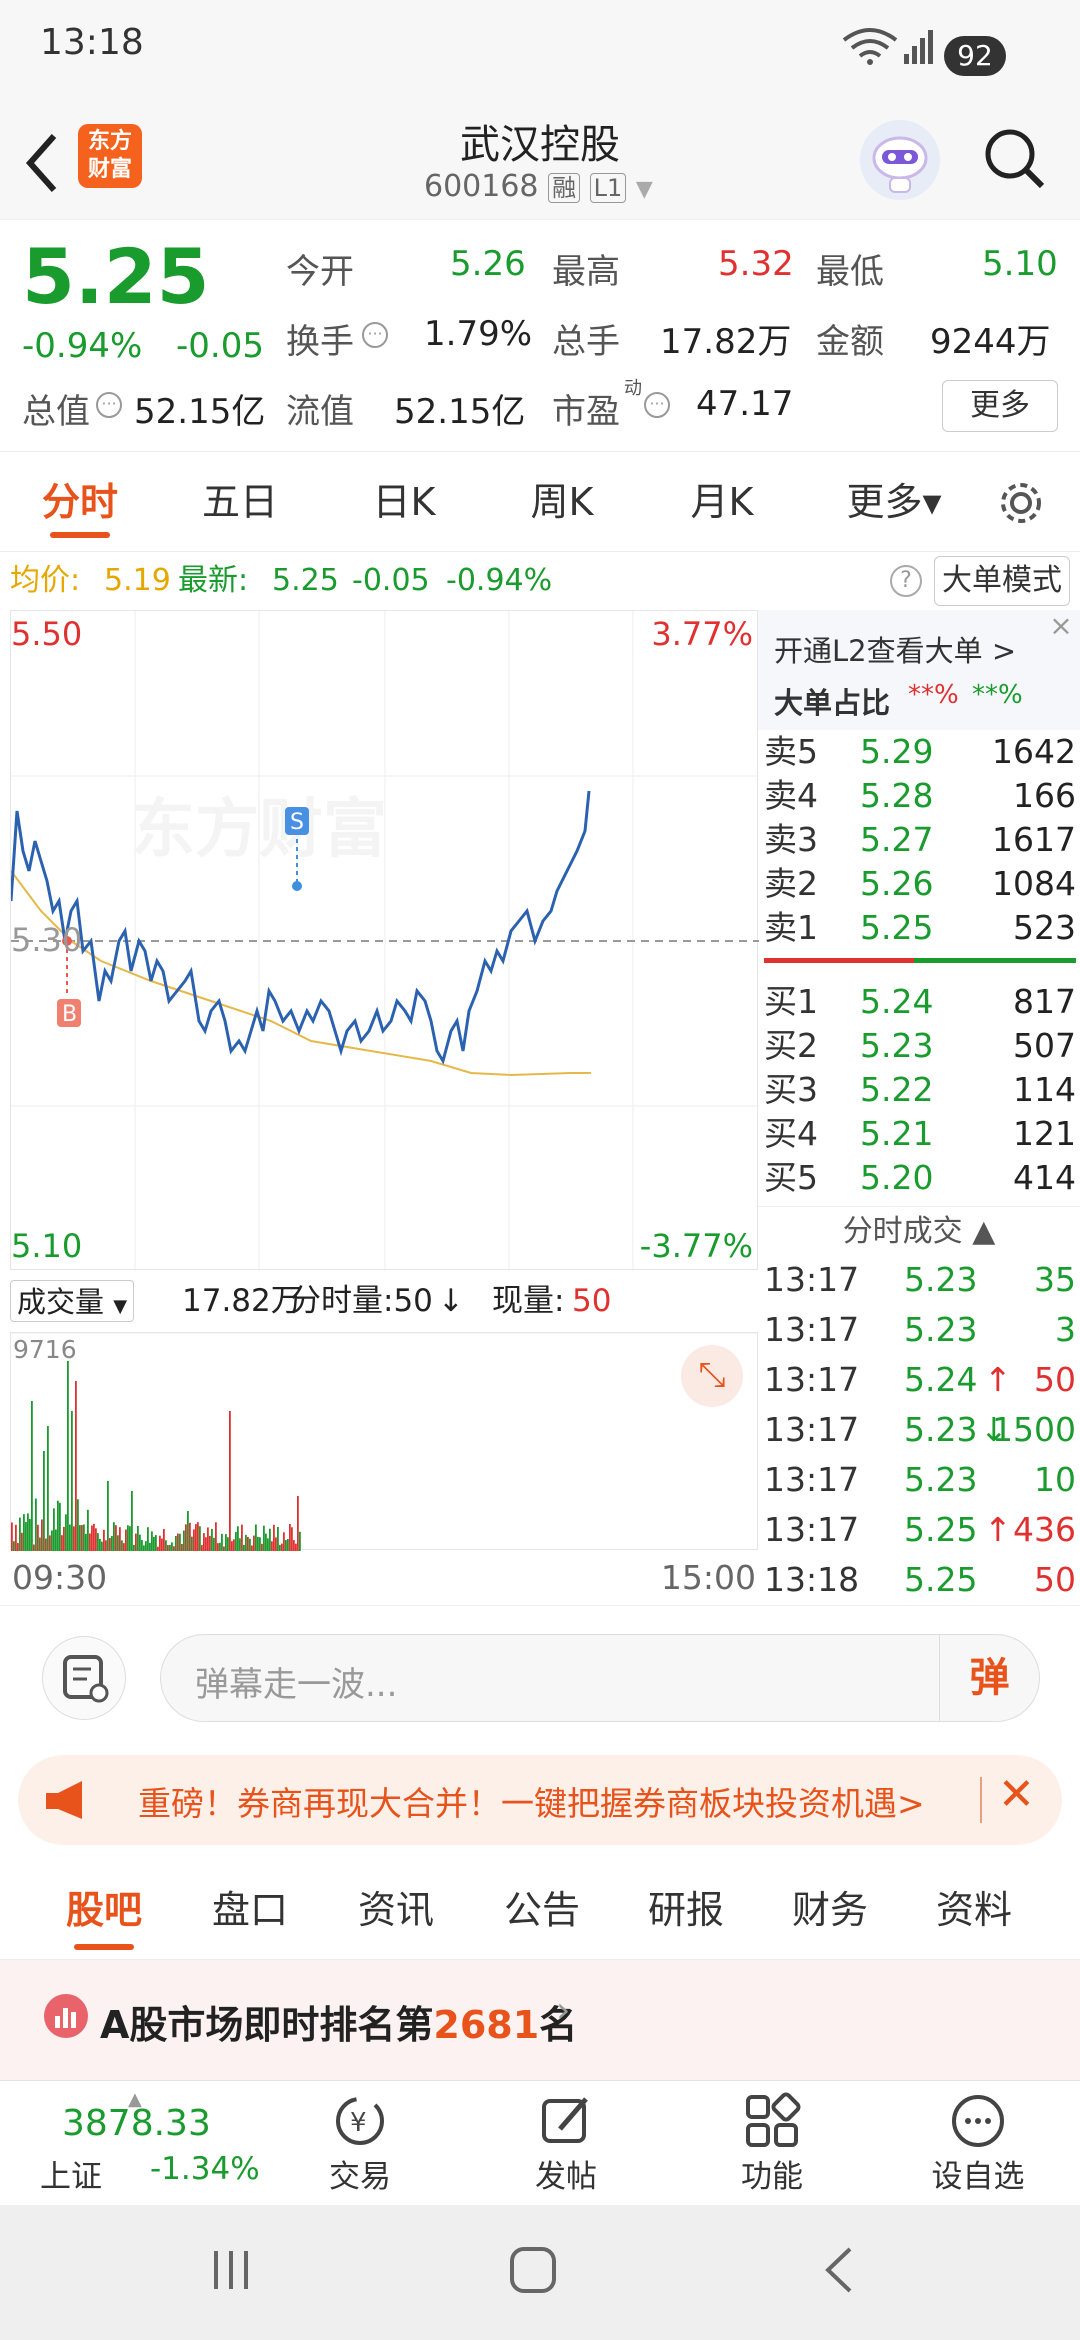 The image size is (1080, 2340). I want to click on ask-level: 卖3, so click(791, 839).